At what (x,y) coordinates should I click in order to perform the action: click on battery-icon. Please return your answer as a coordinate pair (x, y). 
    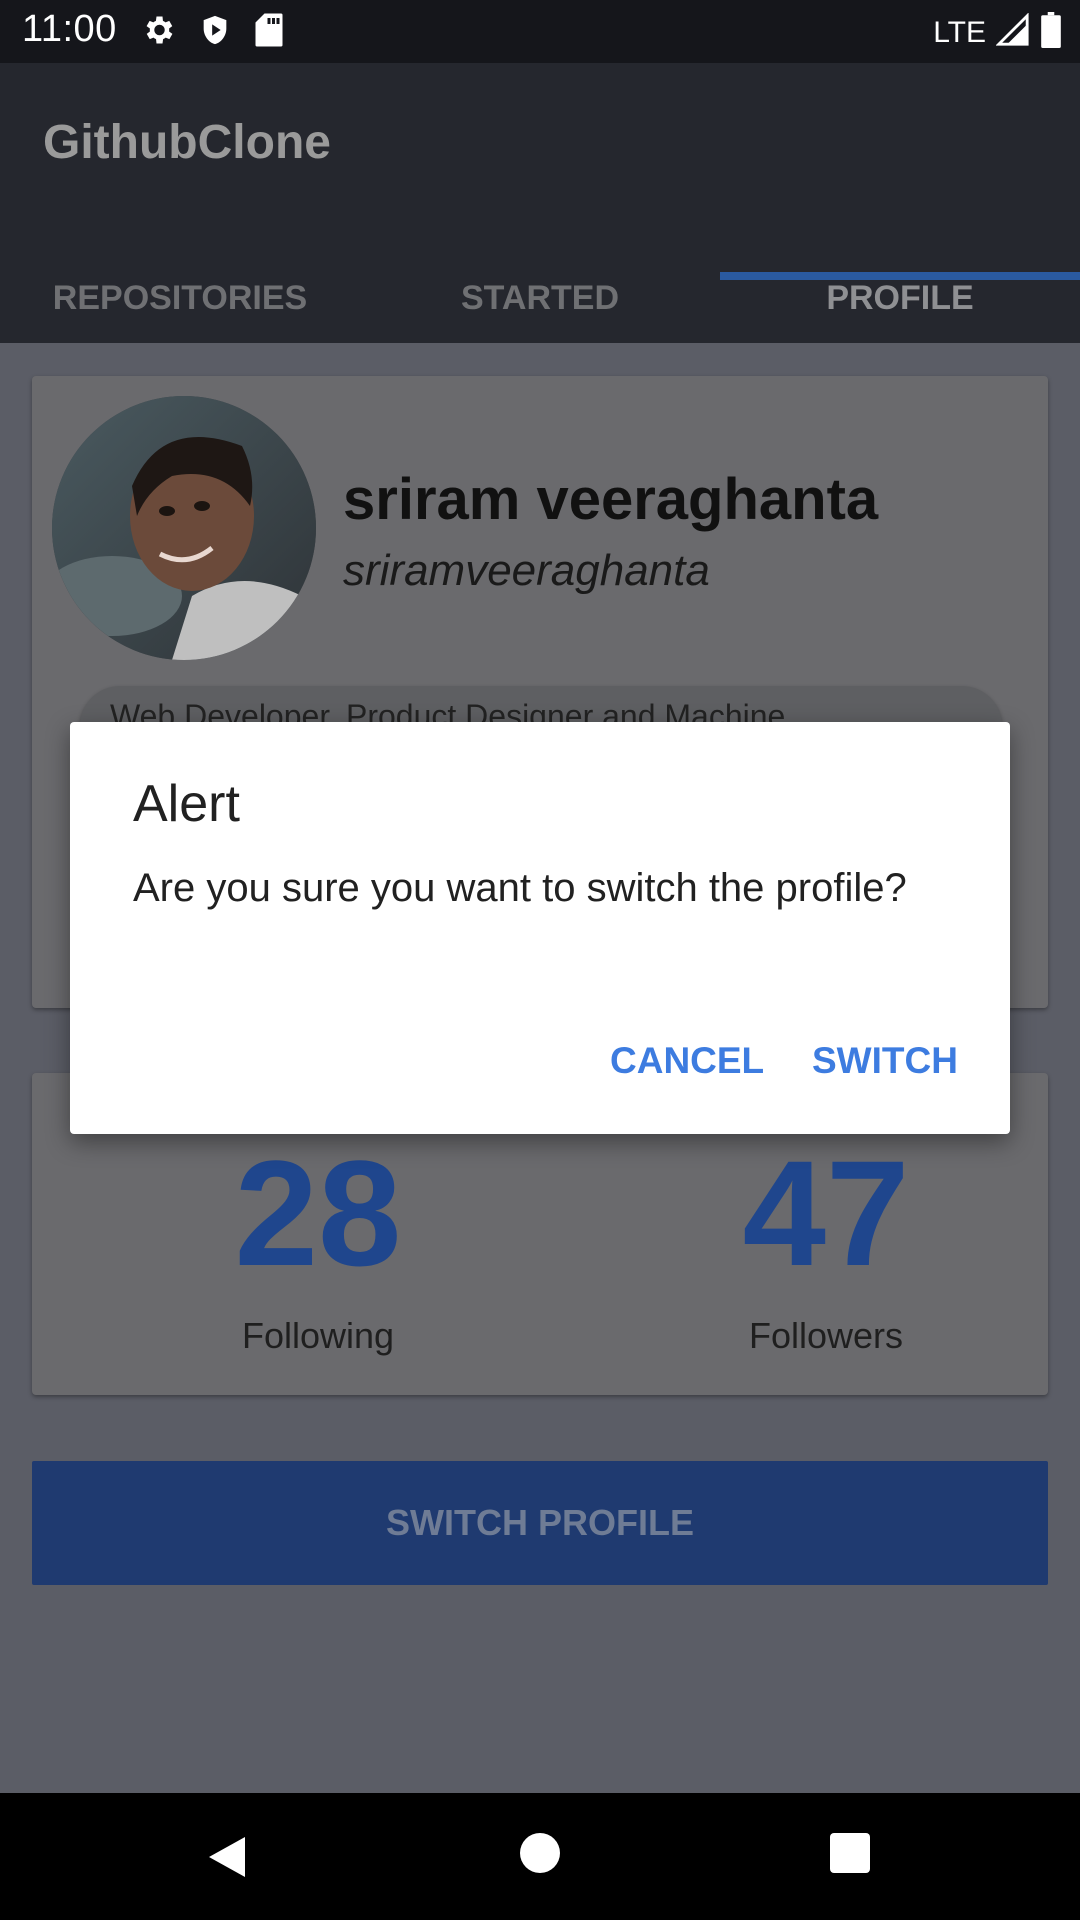
    Looking at the image, I should click on (1051, 32).